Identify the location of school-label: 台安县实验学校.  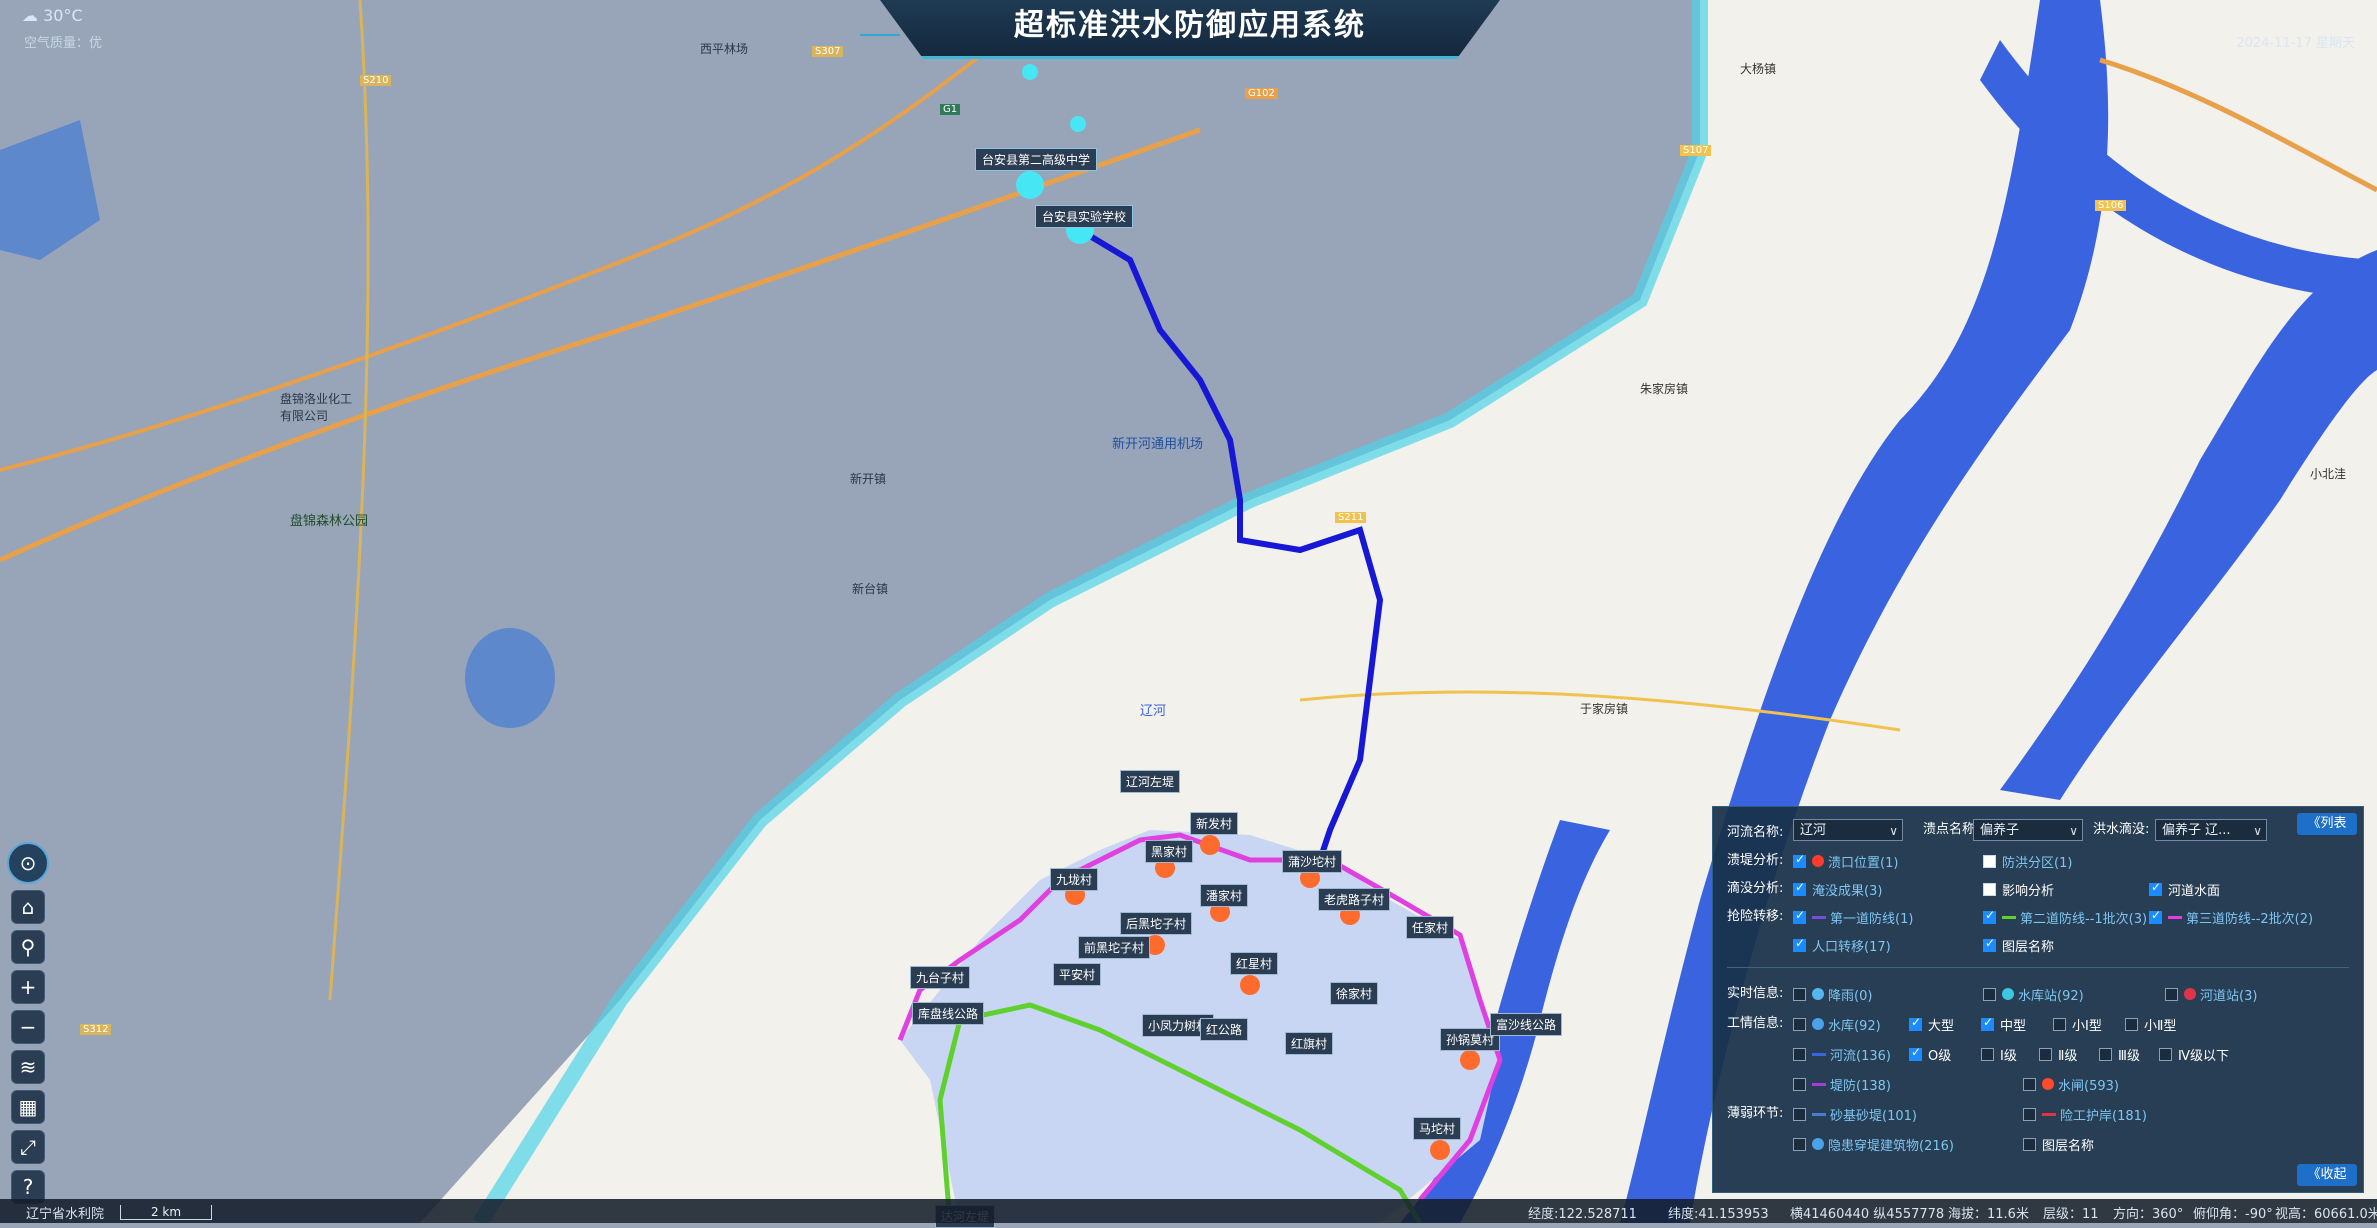
(1084, 216).